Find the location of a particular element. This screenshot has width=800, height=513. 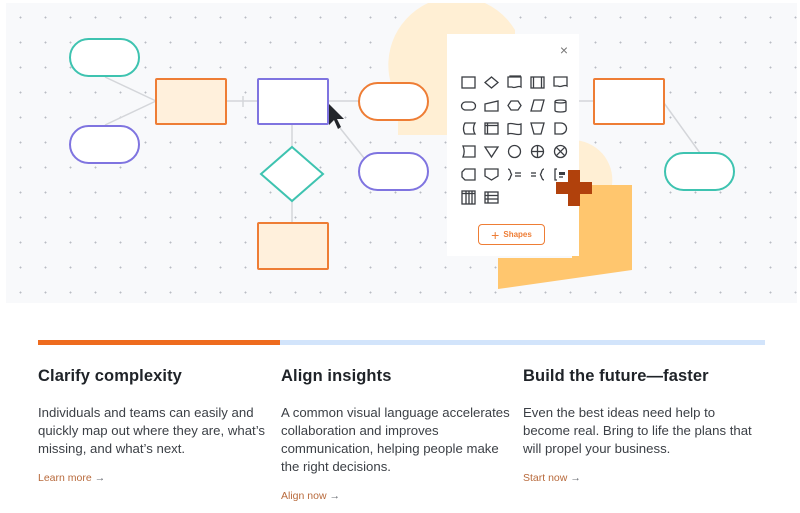

shape-item-terminator is located at coordinates (468, 105).